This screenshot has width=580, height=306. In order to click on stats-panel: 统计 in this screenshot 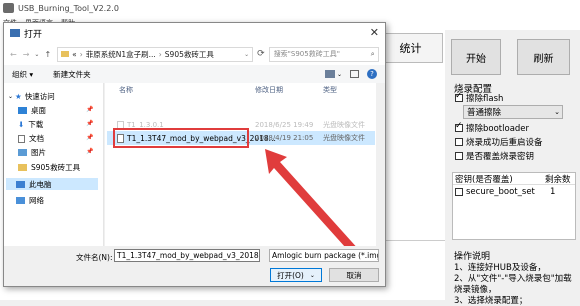, I will do `click(410, 48)`.